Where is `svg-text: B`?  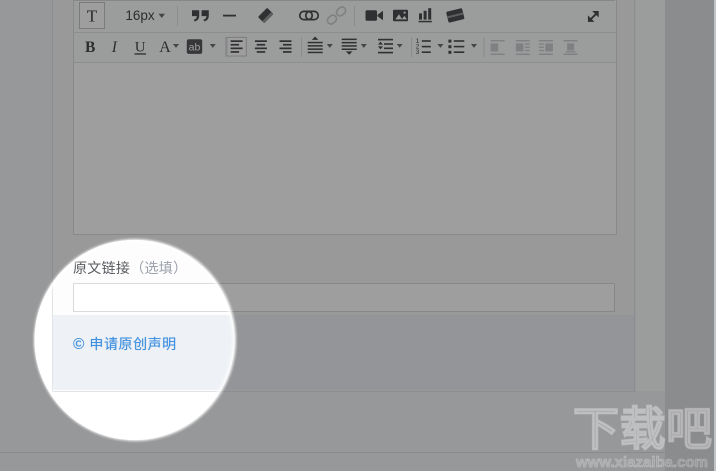
svg-text: B is located at coordinates (90, 47).